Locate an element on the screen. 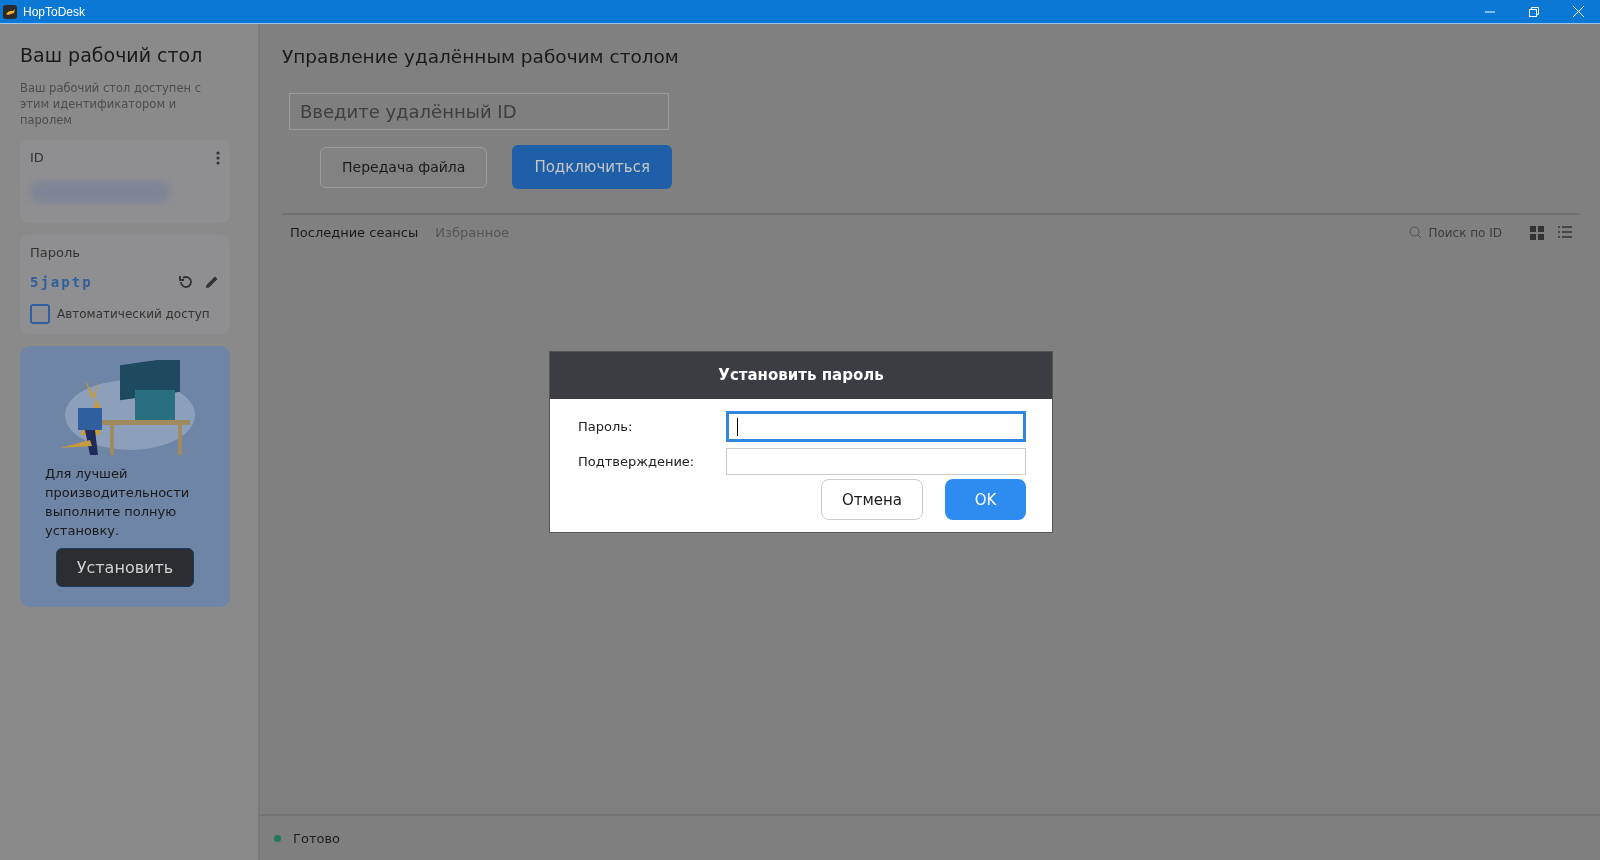  connect-button: Подключиться is located at coordinates (592, 167).